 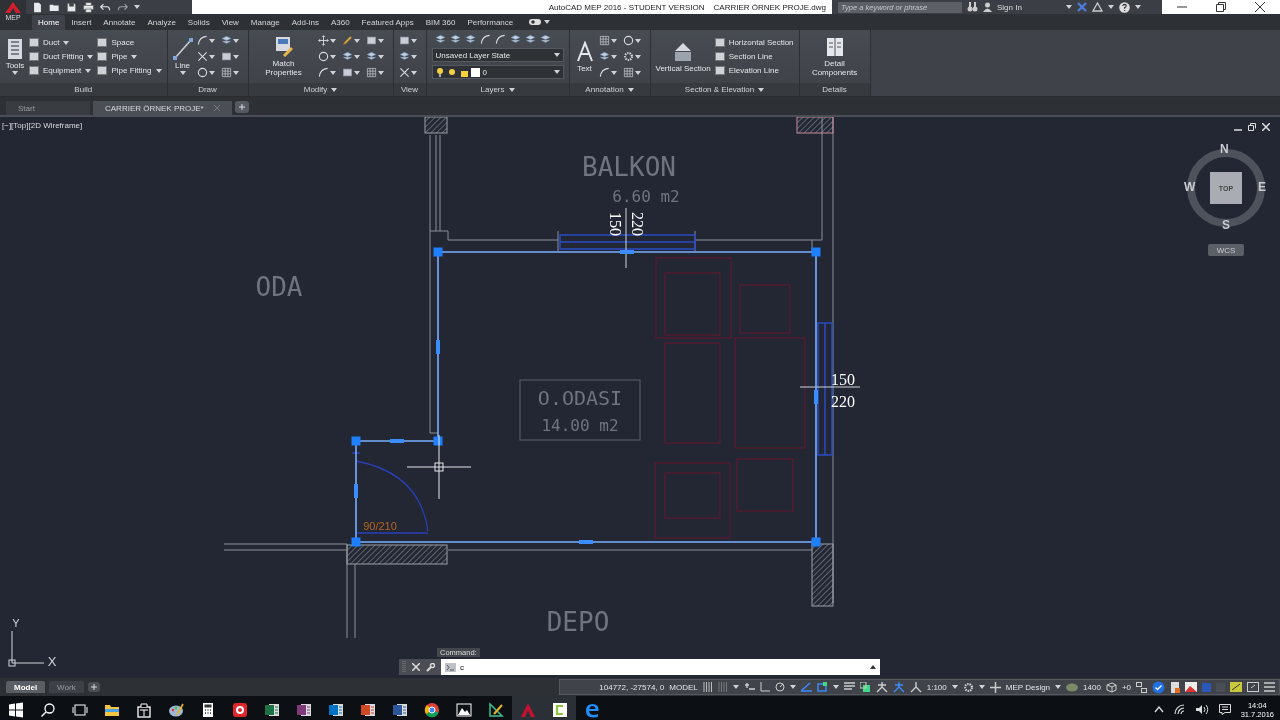 I want to click on toggle-icon, so click(x=535, y=22).